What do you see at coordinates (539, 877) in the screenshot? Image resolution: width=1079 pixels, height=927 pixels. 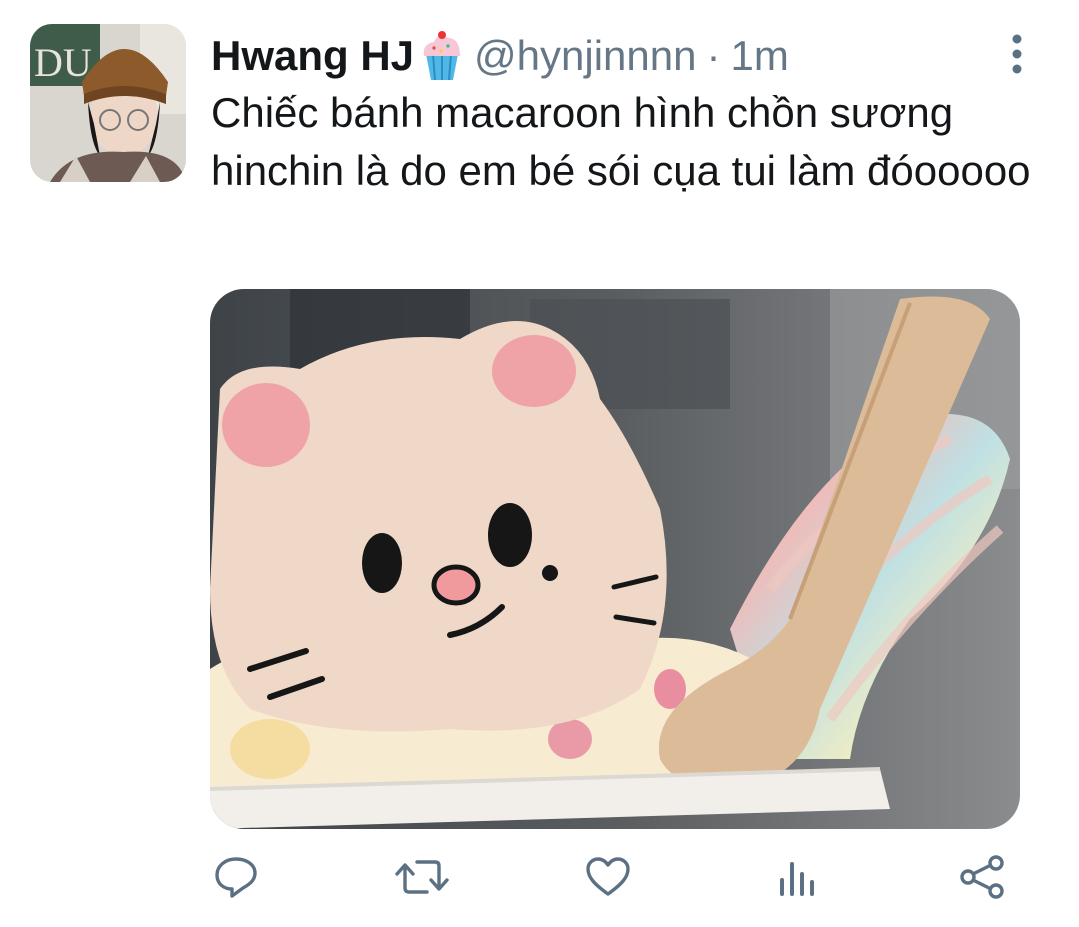 I see `tweet-actions` at bounding box center [539, 877].